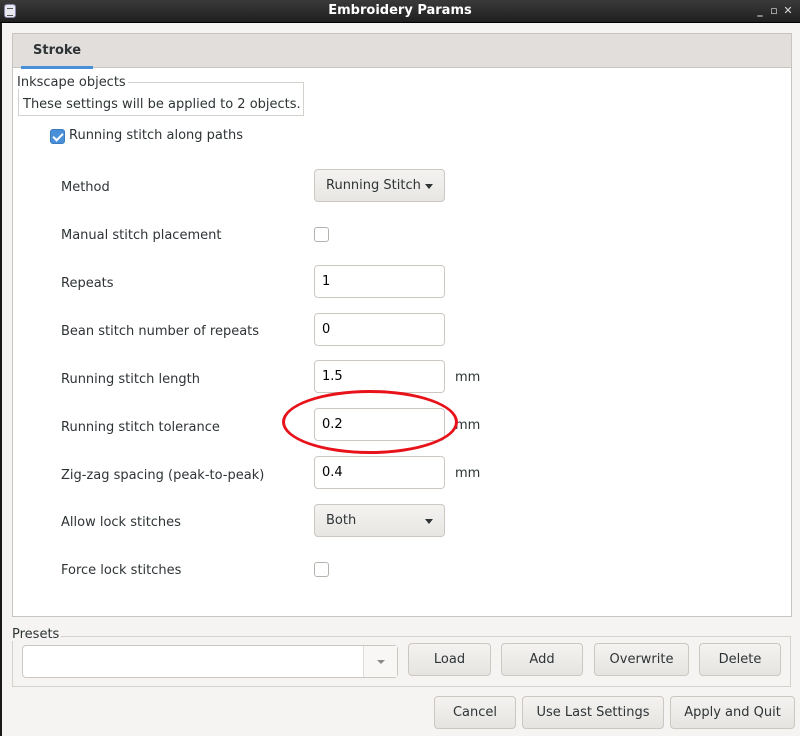 Image resolution: width=800 pixels, height=736 pixels. Describe the element at coordinates (760, 11) in the screenshot. I see `minimize-icon: _` at that location.